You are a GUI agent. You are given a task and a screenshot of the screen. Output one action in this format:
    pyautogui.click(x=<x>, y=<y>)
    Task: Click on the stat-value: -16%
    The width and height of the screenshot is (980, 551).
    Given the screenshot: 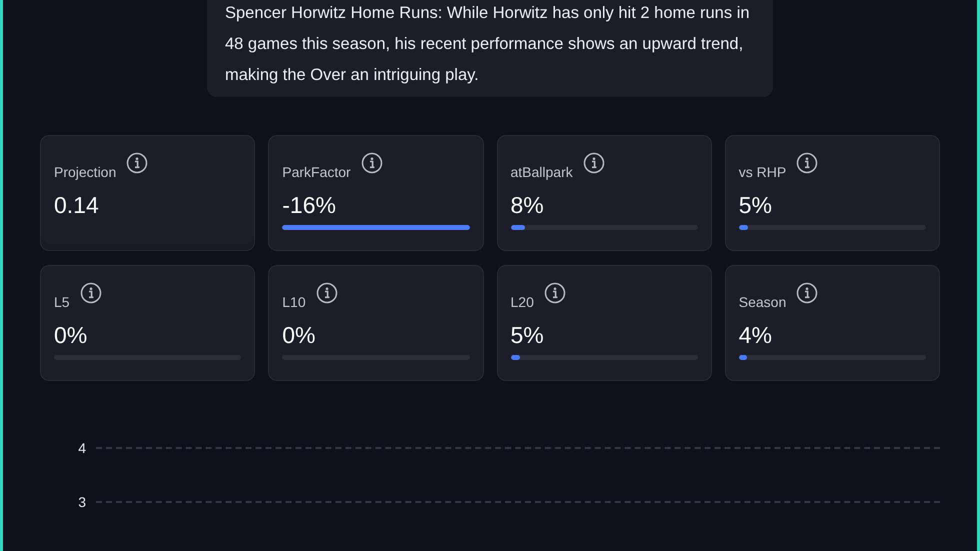 What is the action you would take?
    pyautogui.click(x=309, y=205)
    